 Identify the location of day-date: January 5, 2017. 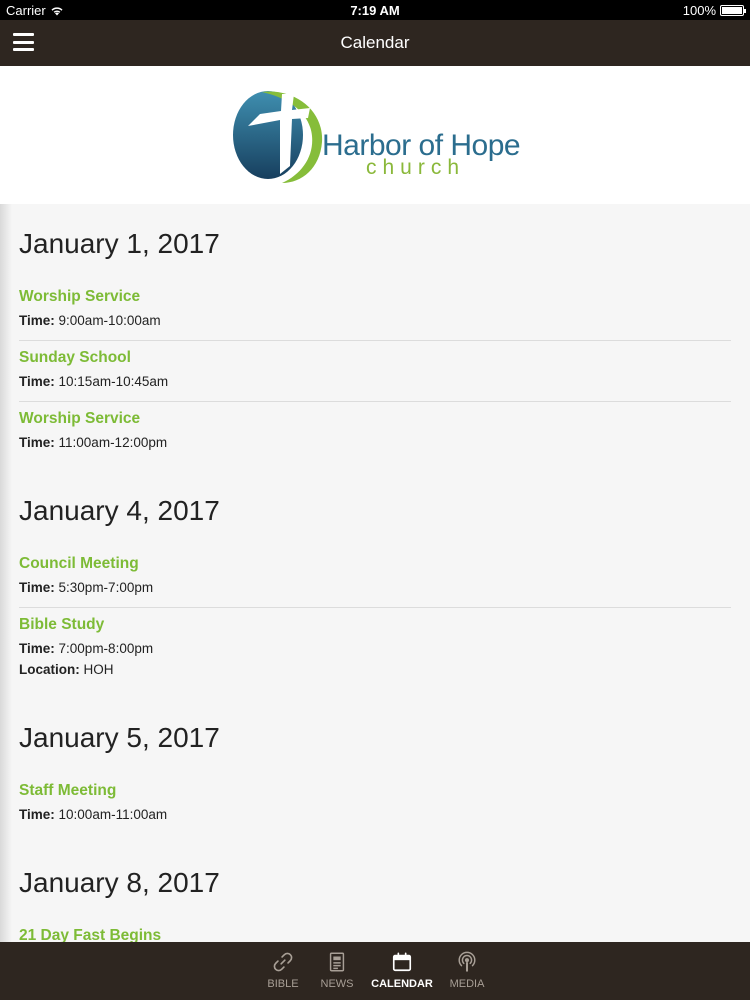
(119, 737).